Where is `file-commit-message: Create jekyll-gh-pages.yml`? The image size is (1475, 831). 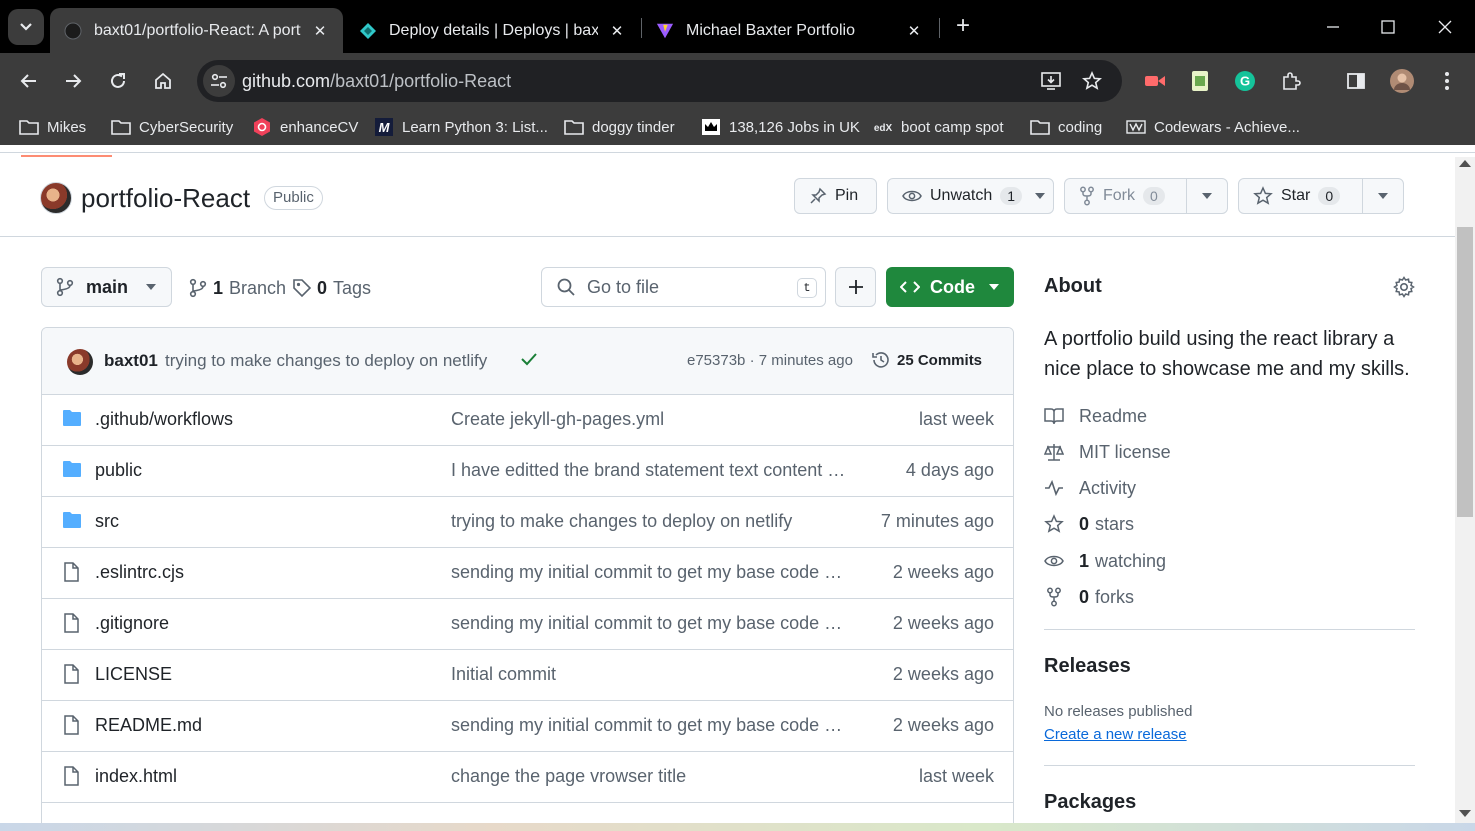
file-commit-message: Create jekyll-gh-pages.yml is located at coordinates (648, 419).